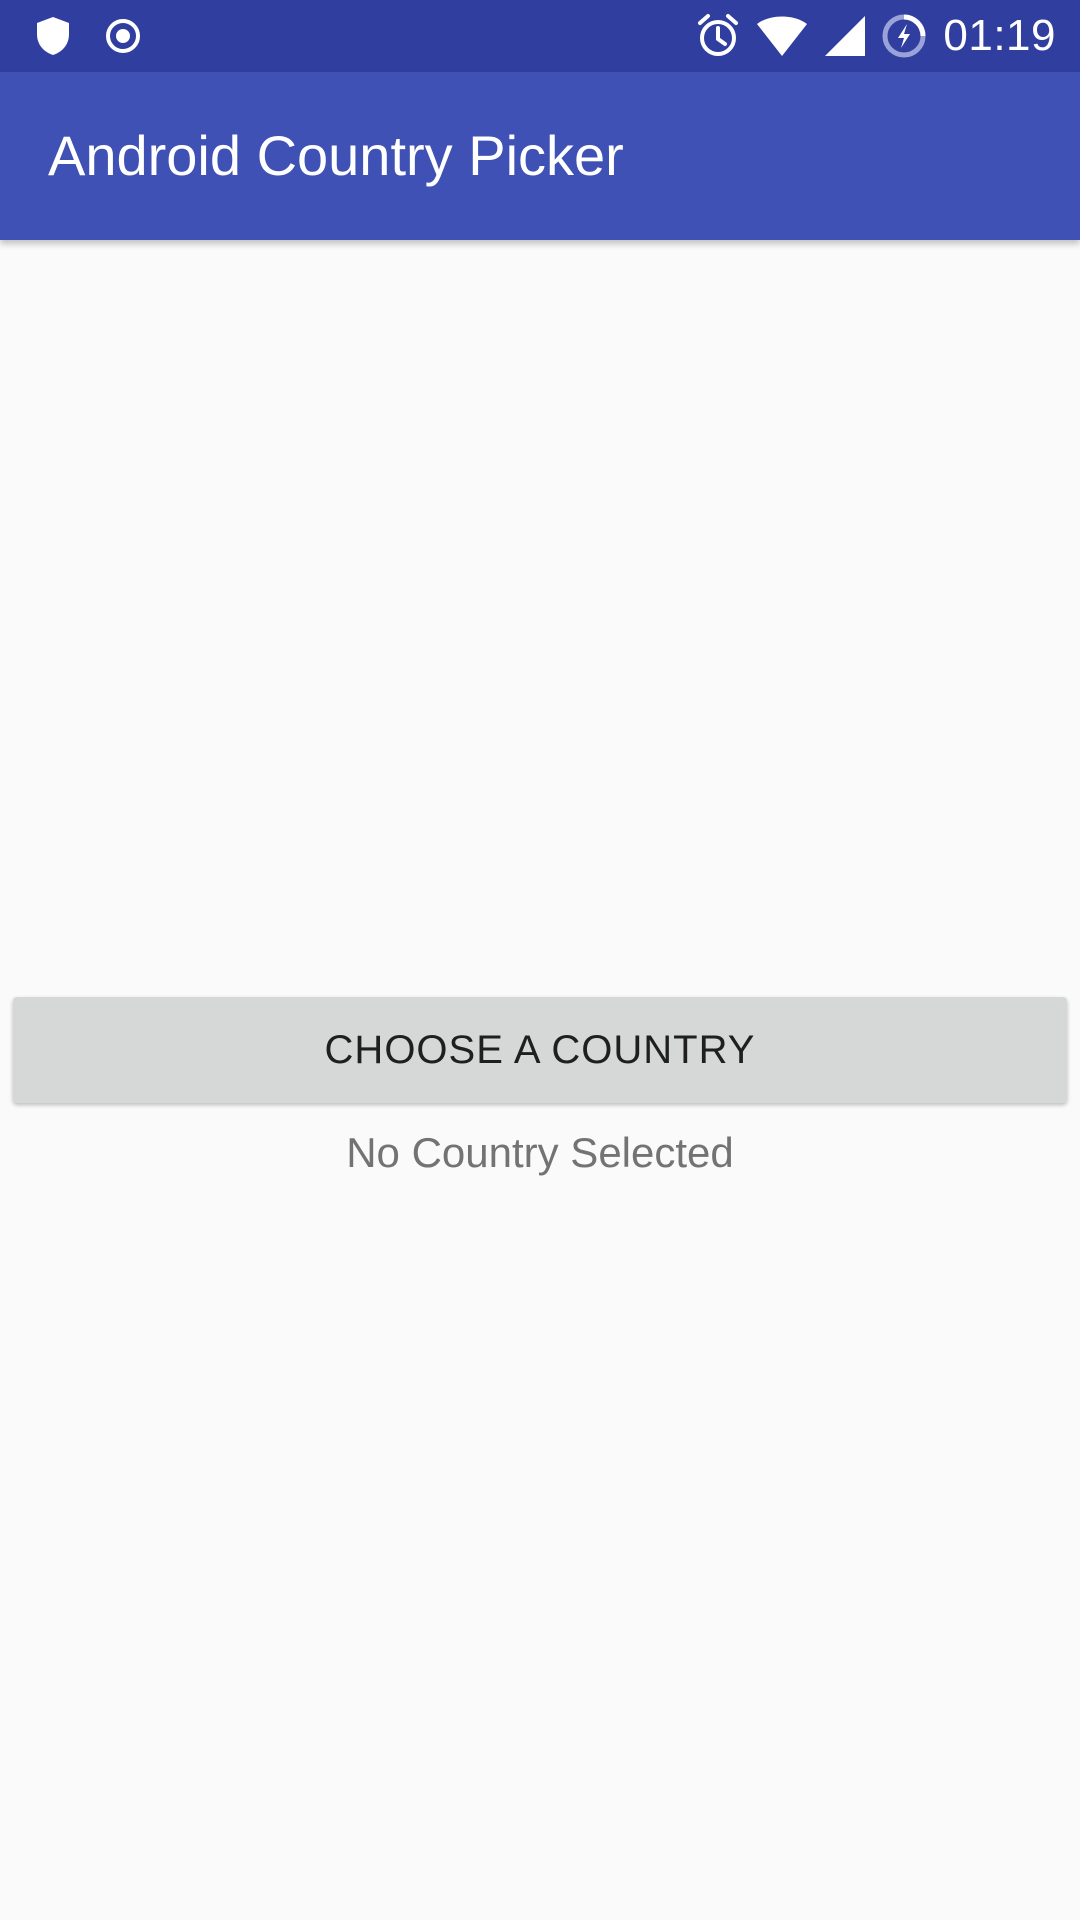 The image size is (1080, 1920). Describe the element at coordinates (540, 1050) in the screenshot. I see `choose-country-button: CHOOSE A COUNTRY` at that location.